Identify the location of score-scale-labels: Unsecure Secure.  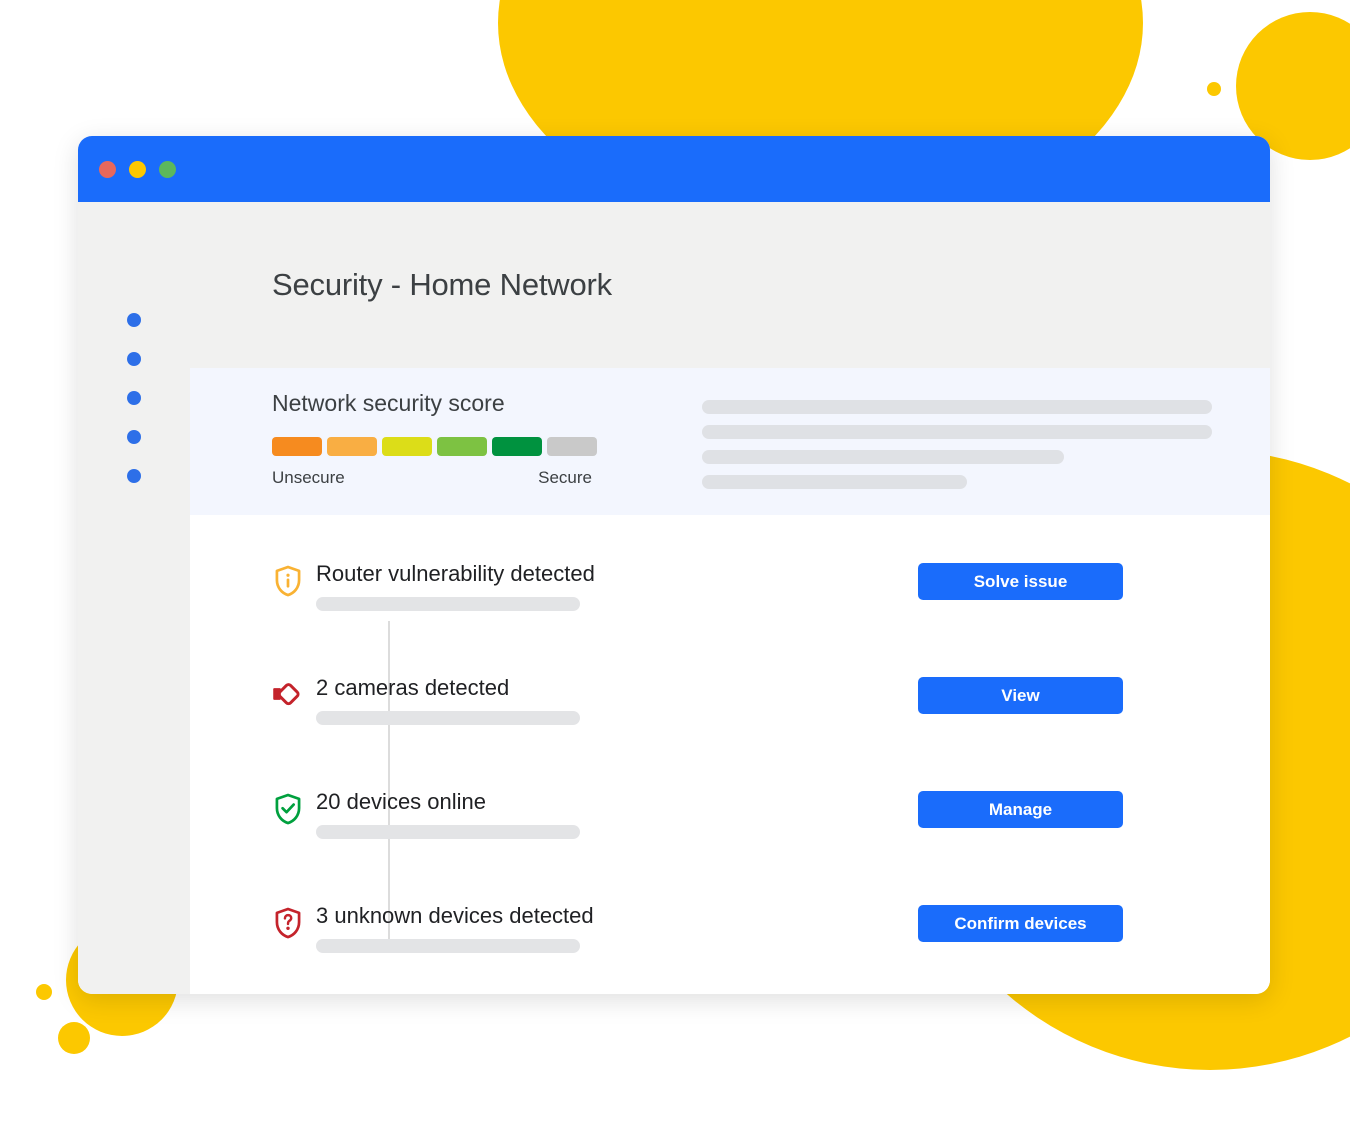
(432, 478).